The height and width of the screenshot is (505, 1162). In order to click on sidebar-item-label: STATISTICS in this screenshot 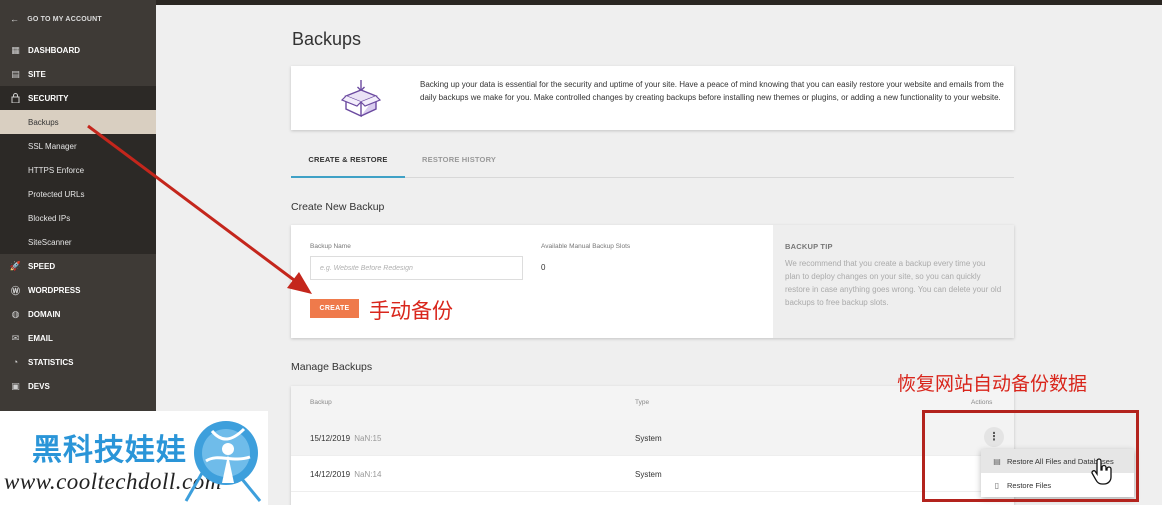, I will do `click(51, 362)`.